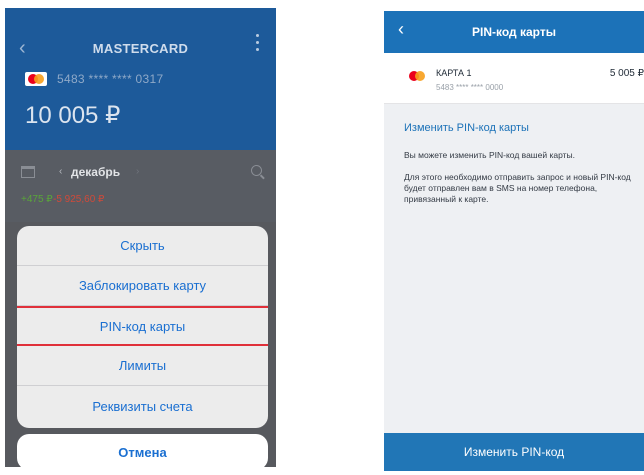 This screenshot has width=644, height=475. What do you see at coordinates (454, 73) in the screenshot?
I see `card-name: КАРТА 1` at bounding box center [454, 73].